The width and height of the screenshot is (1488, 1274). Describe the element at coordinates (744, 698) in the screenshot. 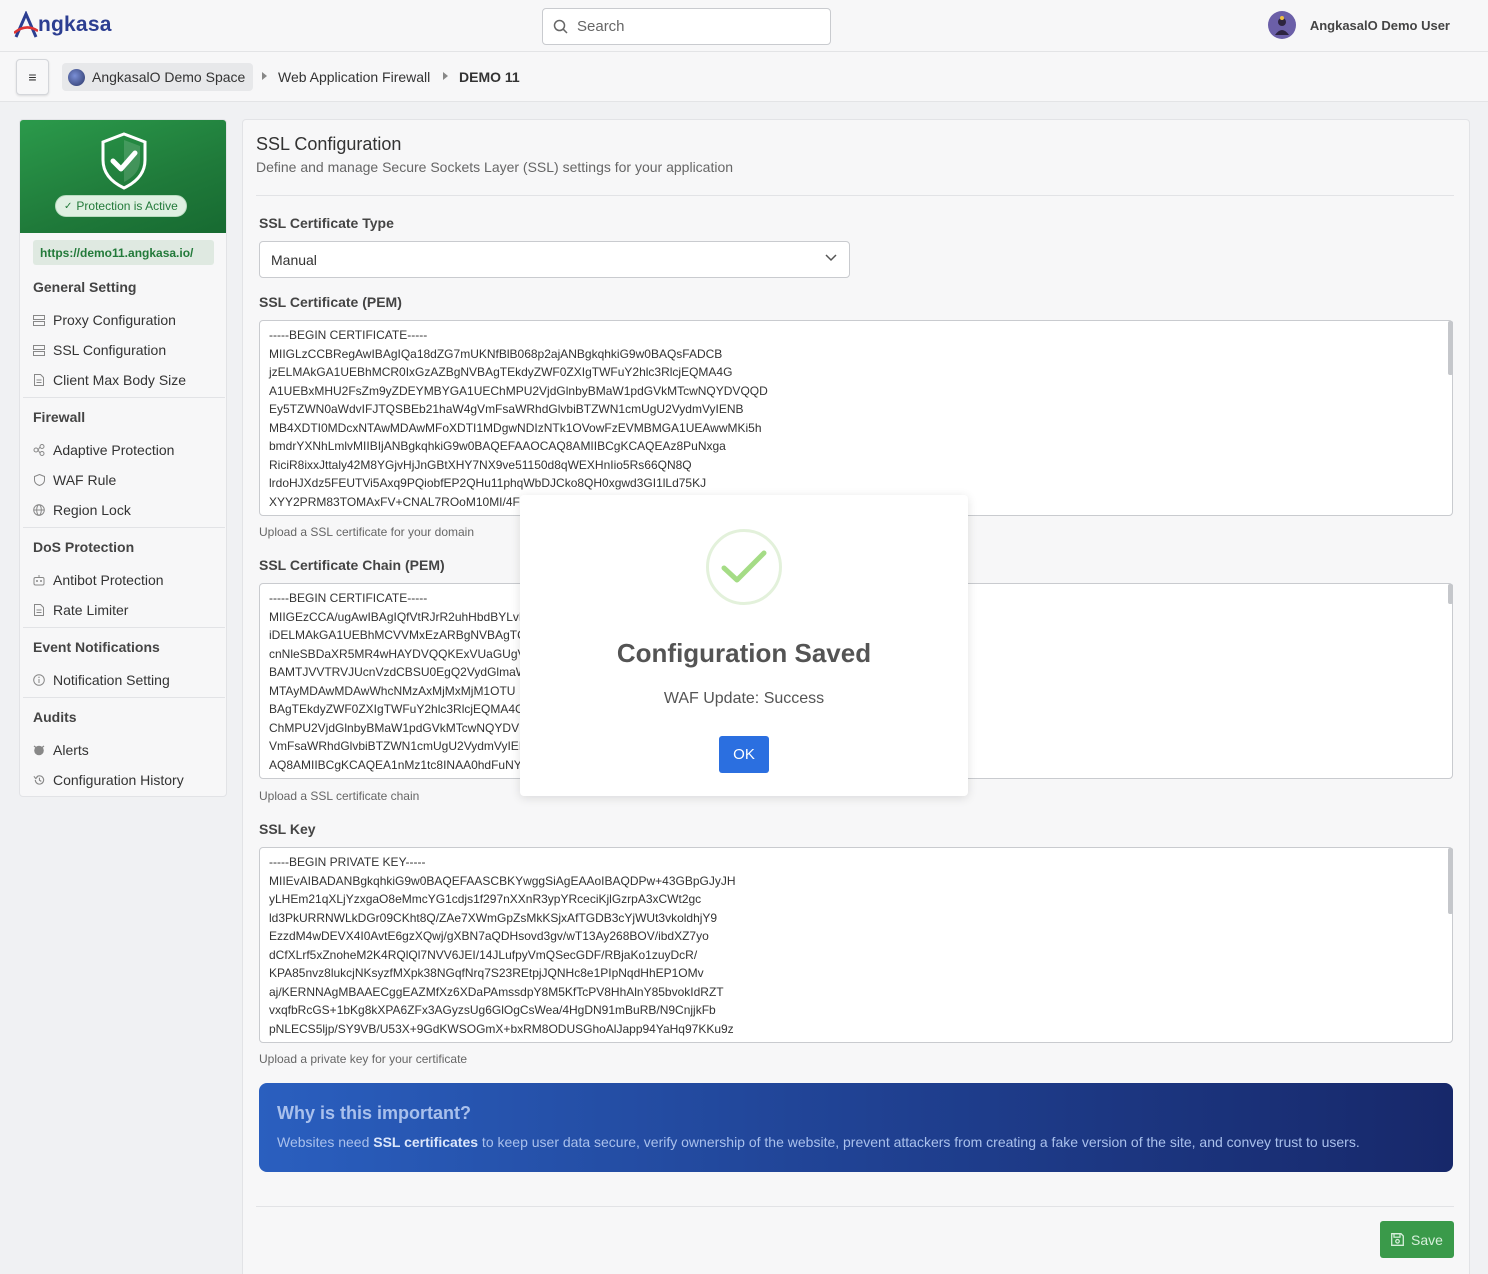

I see `dialog-text: WAF Update: Success` at that location.